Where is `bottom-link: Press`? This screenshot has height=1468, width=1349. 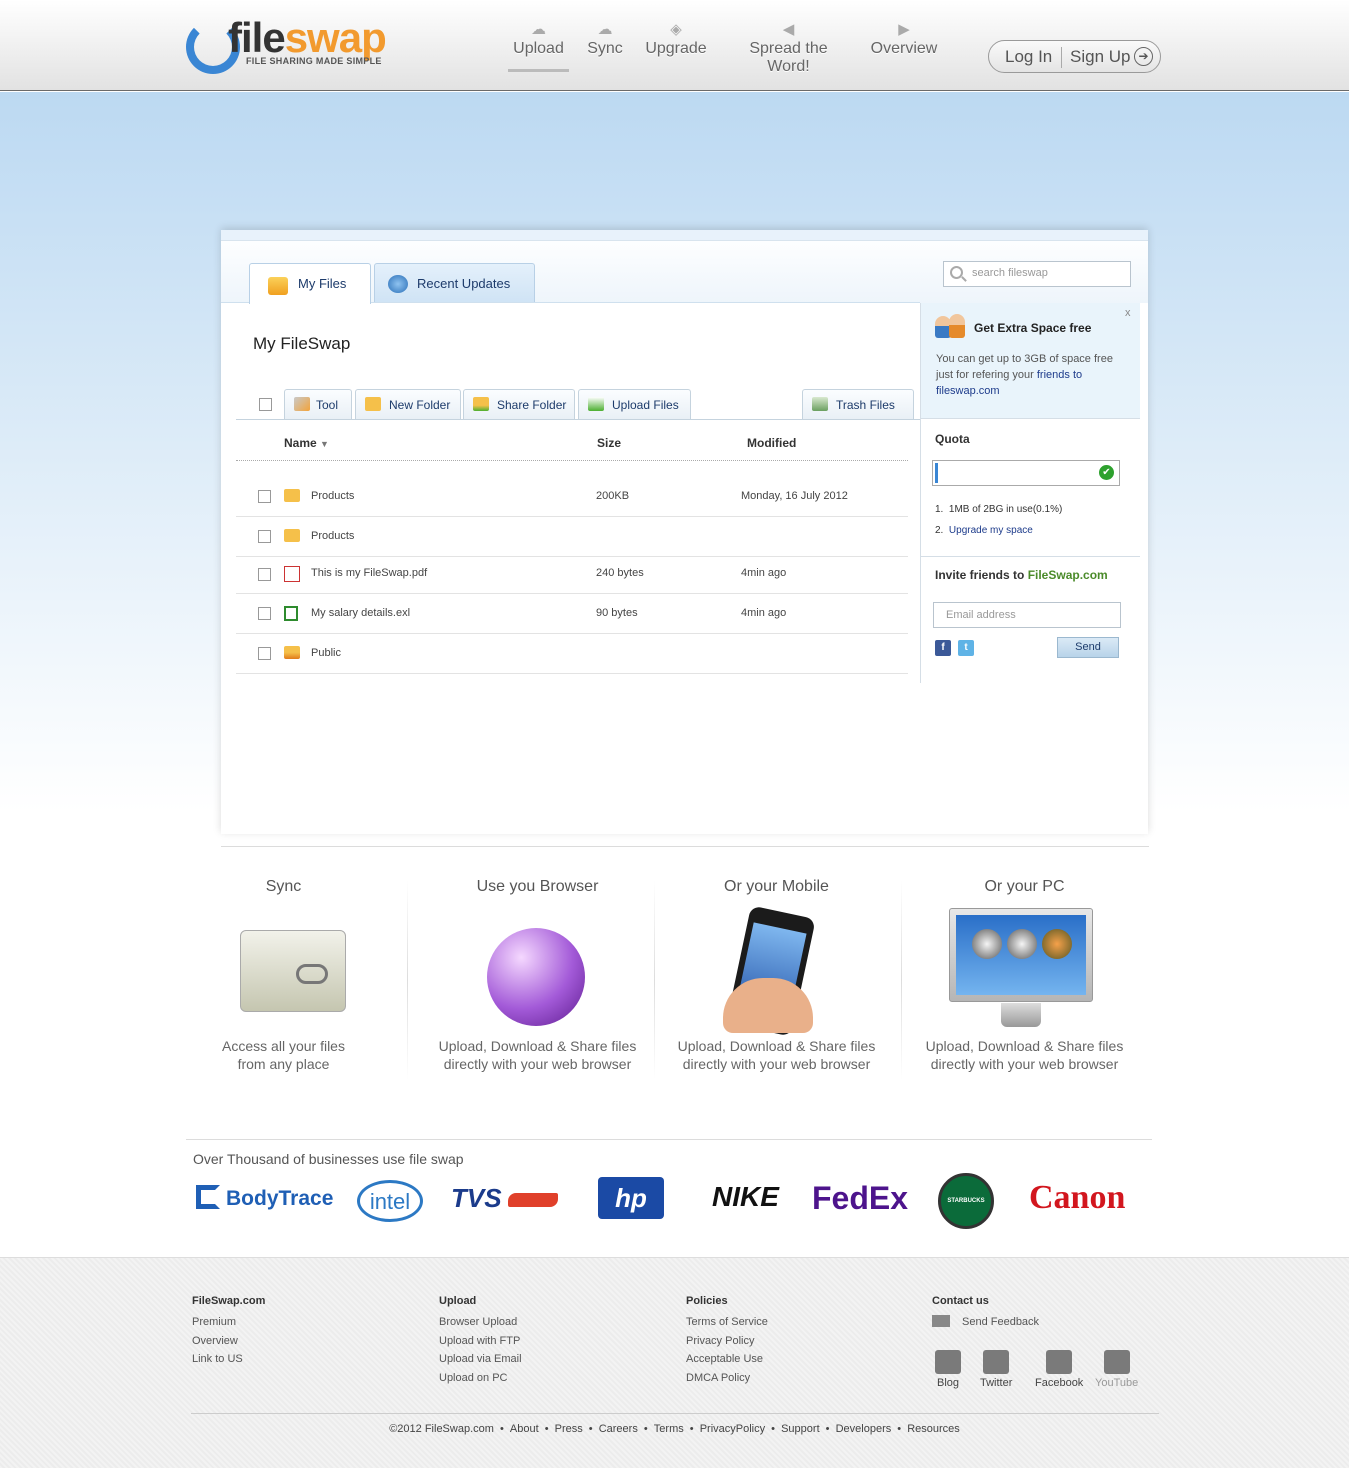 bottom-link: Press is located at coordinates (569, 1429).